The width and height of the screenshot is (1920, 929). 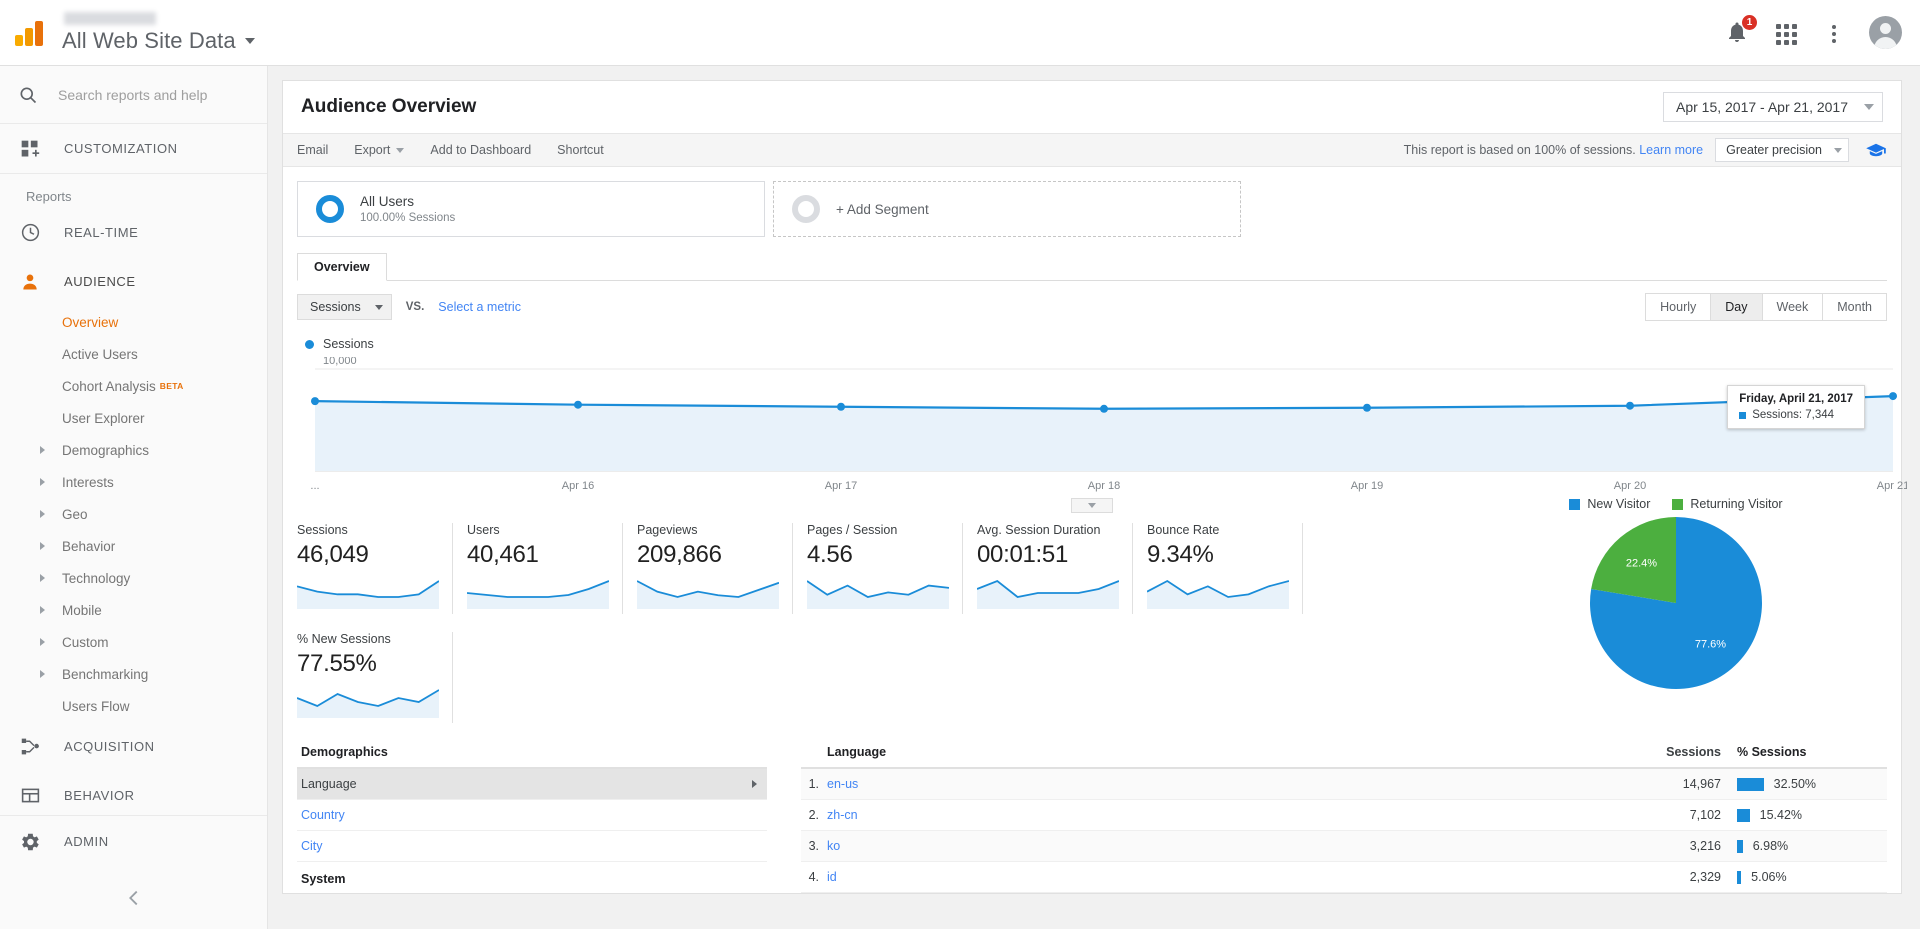 I want to click on sidebar-subitem-label: Interests, so click(x=88, y=482).